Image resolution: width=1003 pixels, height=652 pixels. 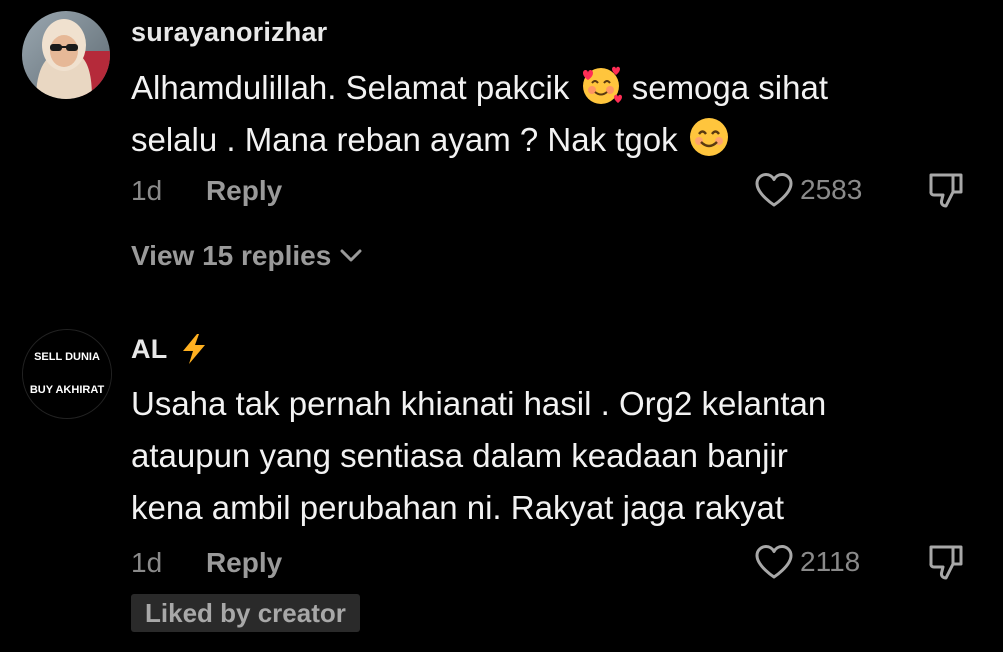 I want to click on comment-text-segment: selalu . Mana reban ayam ? Nak tgok, so click(x=409, y=139).